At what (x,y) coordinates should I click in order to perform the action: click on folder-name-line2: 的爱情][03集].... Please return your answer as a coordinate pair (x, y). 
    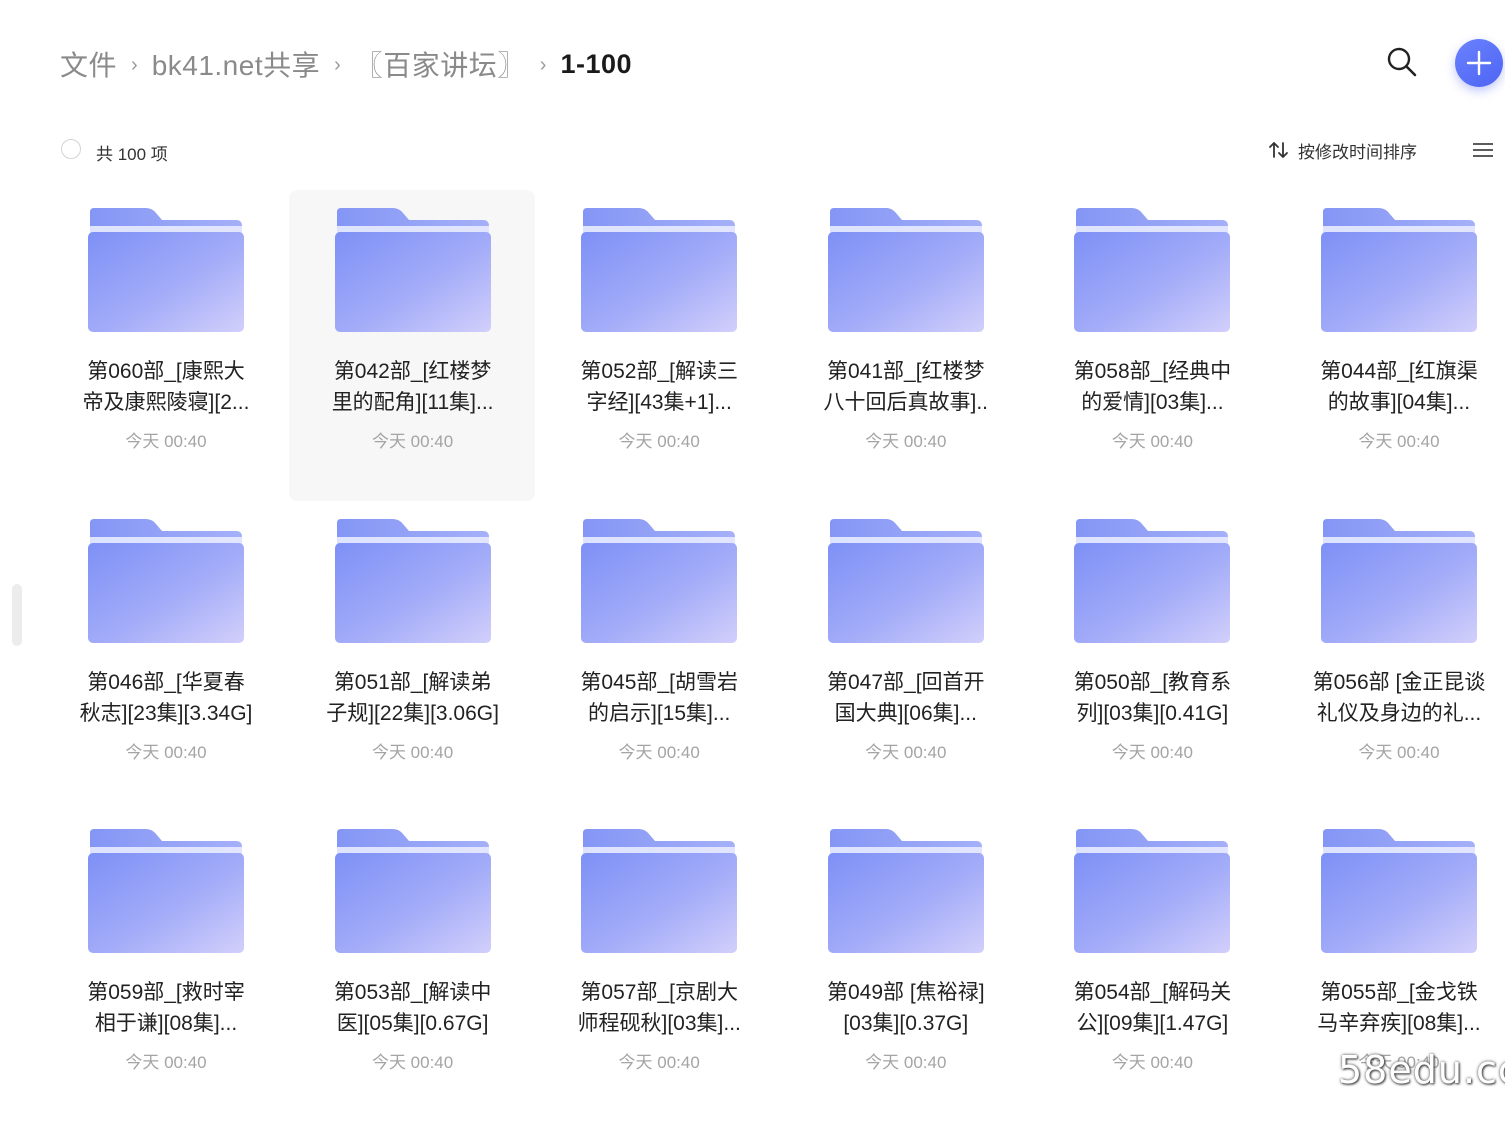
    Looking at the image, I should click on (1152, 402).